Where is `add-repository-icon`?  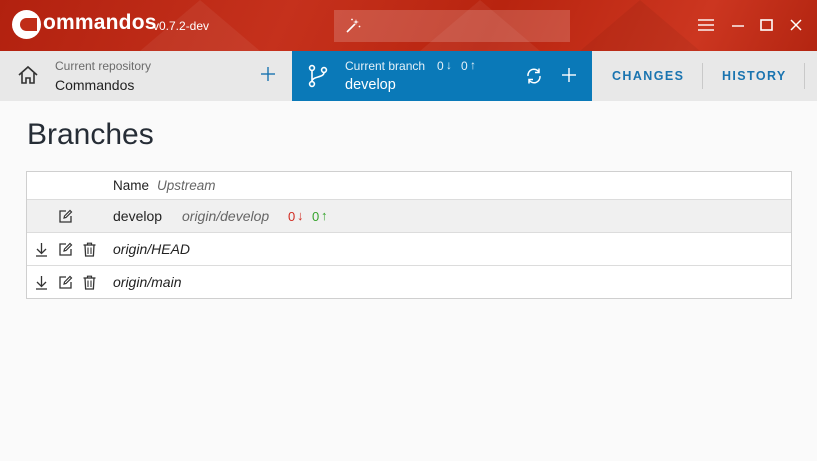
add-repository-icon is located at coordinates (268, 74).